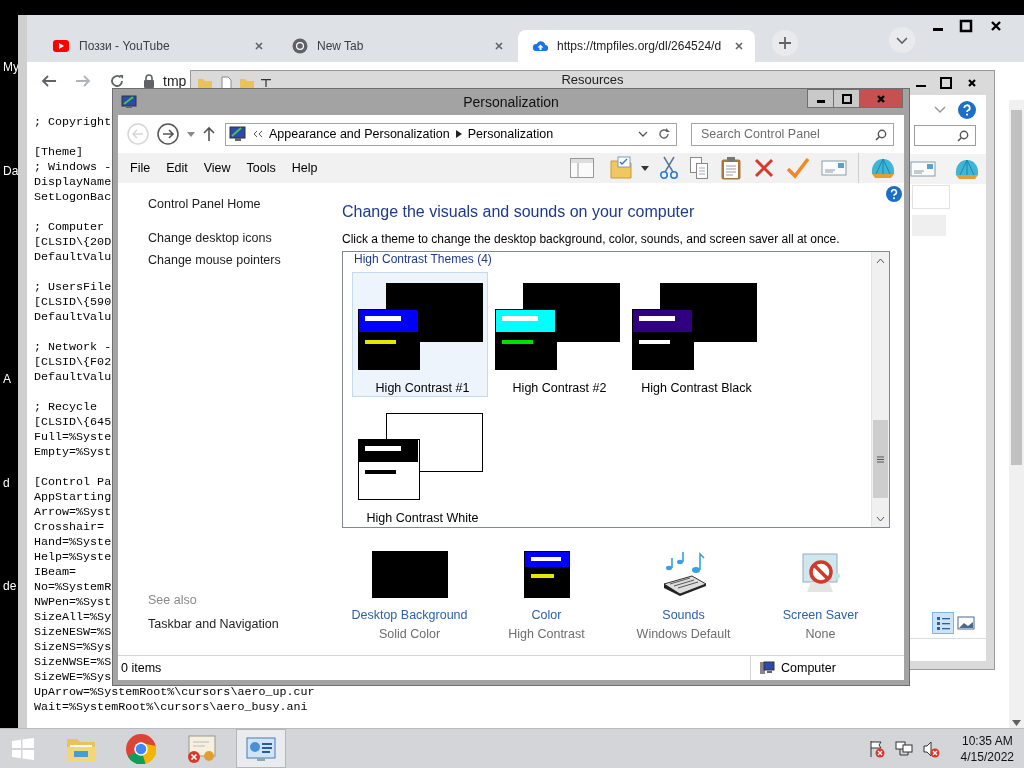 The height and width of the screenshot is (768, 1024). What do you see at coordinates (945, 135) in the screenshot?
I see `search-field` at bounding box center [945, 135].